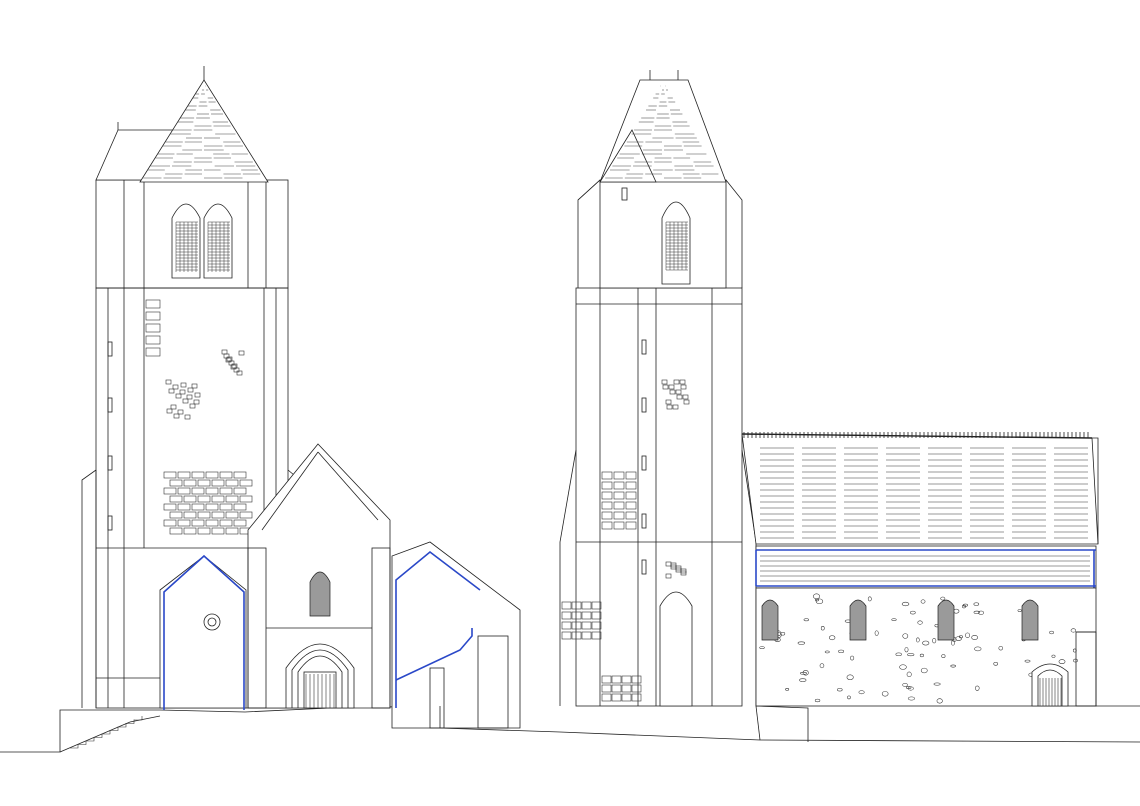  Describe the element at coordinates (658, 443) in the screenshot. I see `bell-tower-right` at that location.